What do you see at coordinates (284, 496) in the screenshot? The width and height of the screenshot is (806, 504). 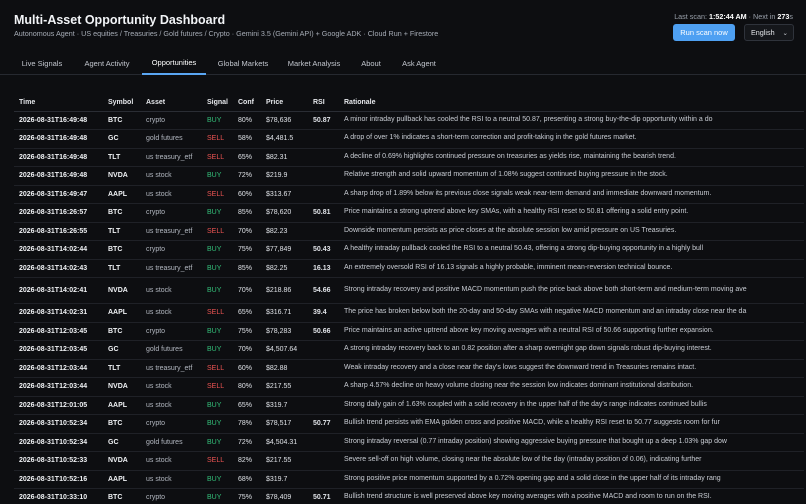 I see `cell-price: $78,409` at bounding box center [284, 496].